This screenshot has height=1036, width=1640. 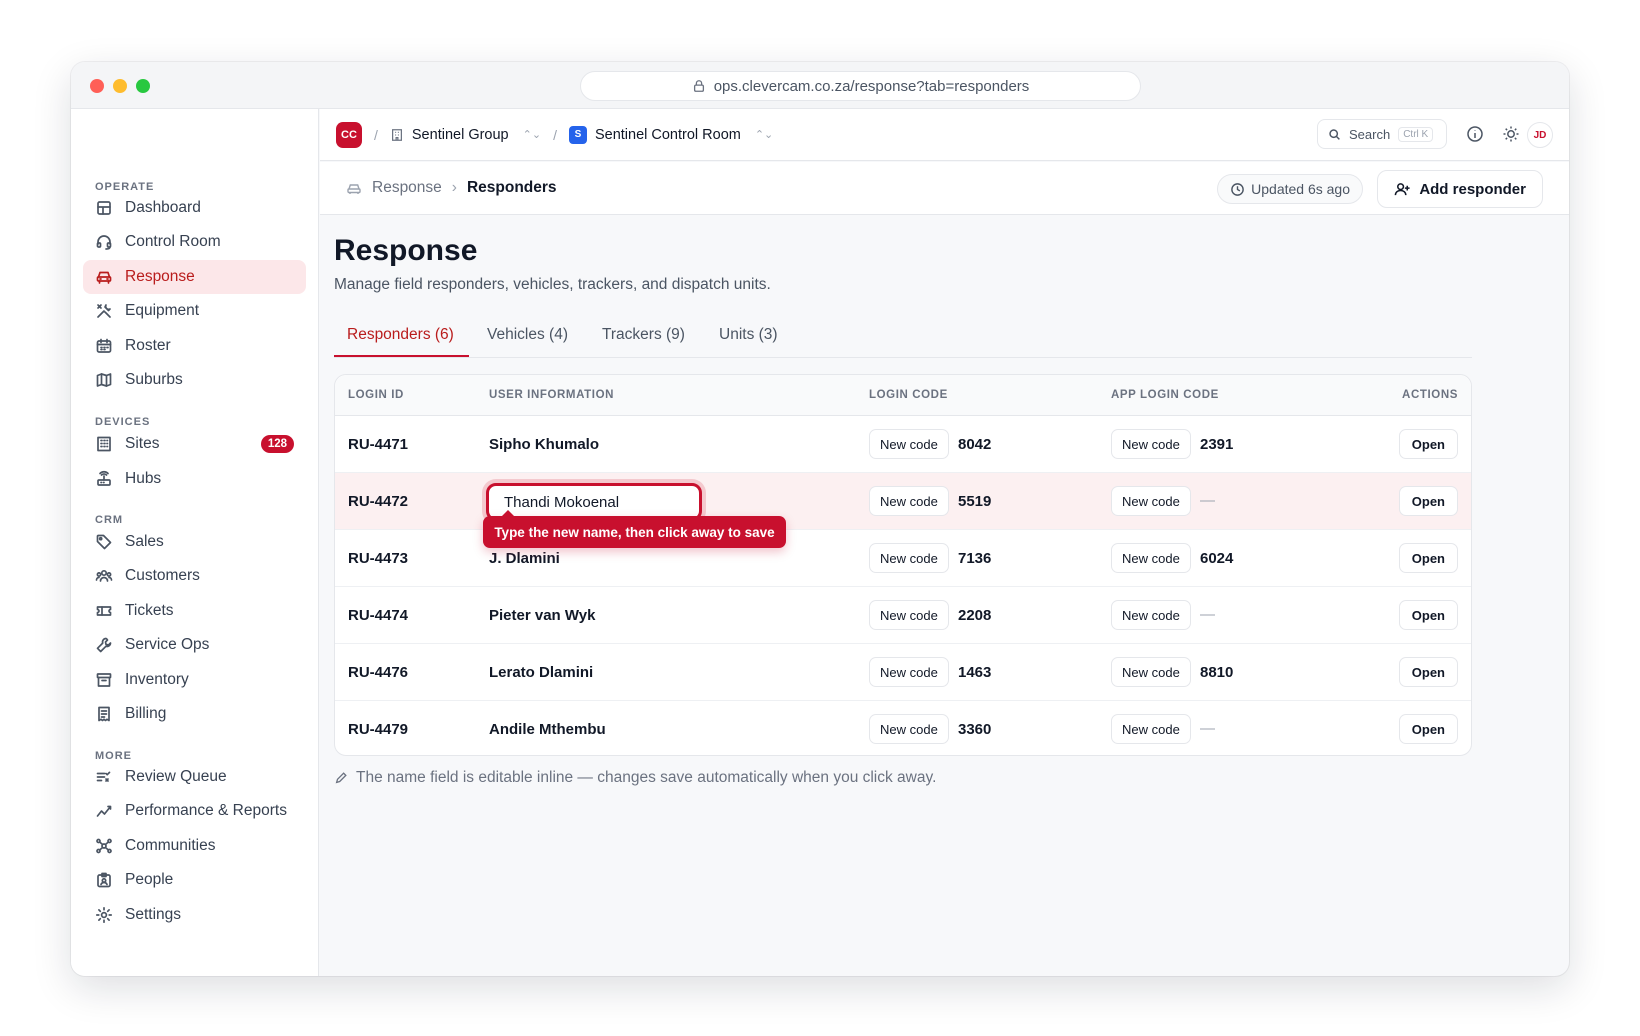 What do you see at coordinates (194, 777) in the screenshot?
I see `sidebar-item-review-queue: Review Queue` at bounding box center [194, 777].